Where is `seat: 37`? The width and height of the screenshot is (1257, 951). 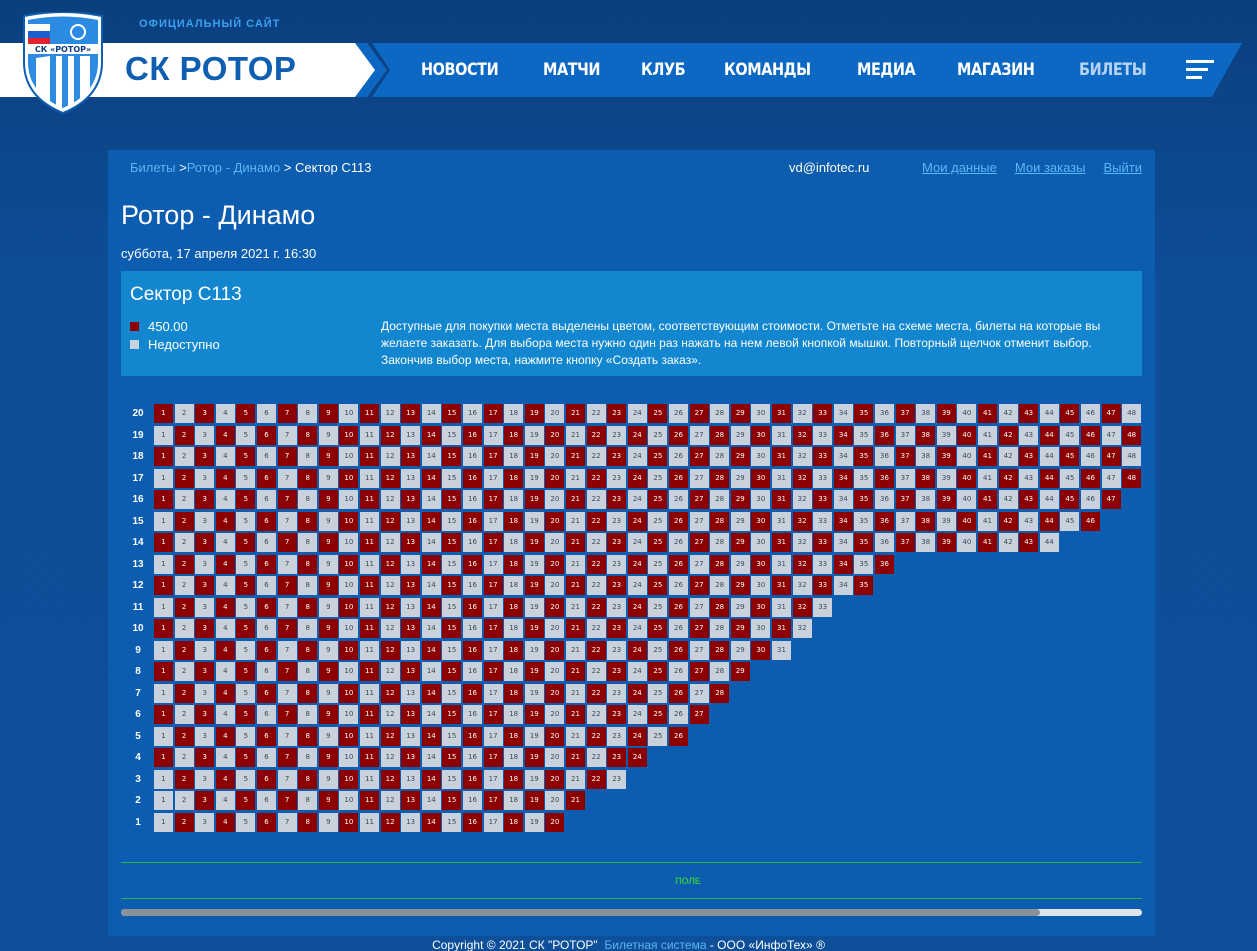
seat: 37 is located at coordinates (905, 499).